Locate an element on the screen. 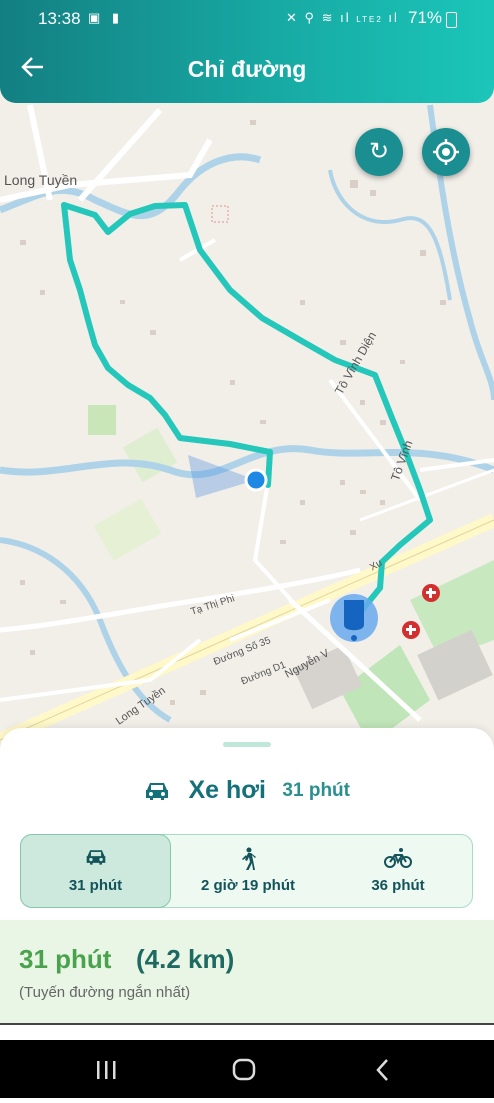 This screenshot has width=494, height=1103. home-button is located at coordinates (244, 1069).